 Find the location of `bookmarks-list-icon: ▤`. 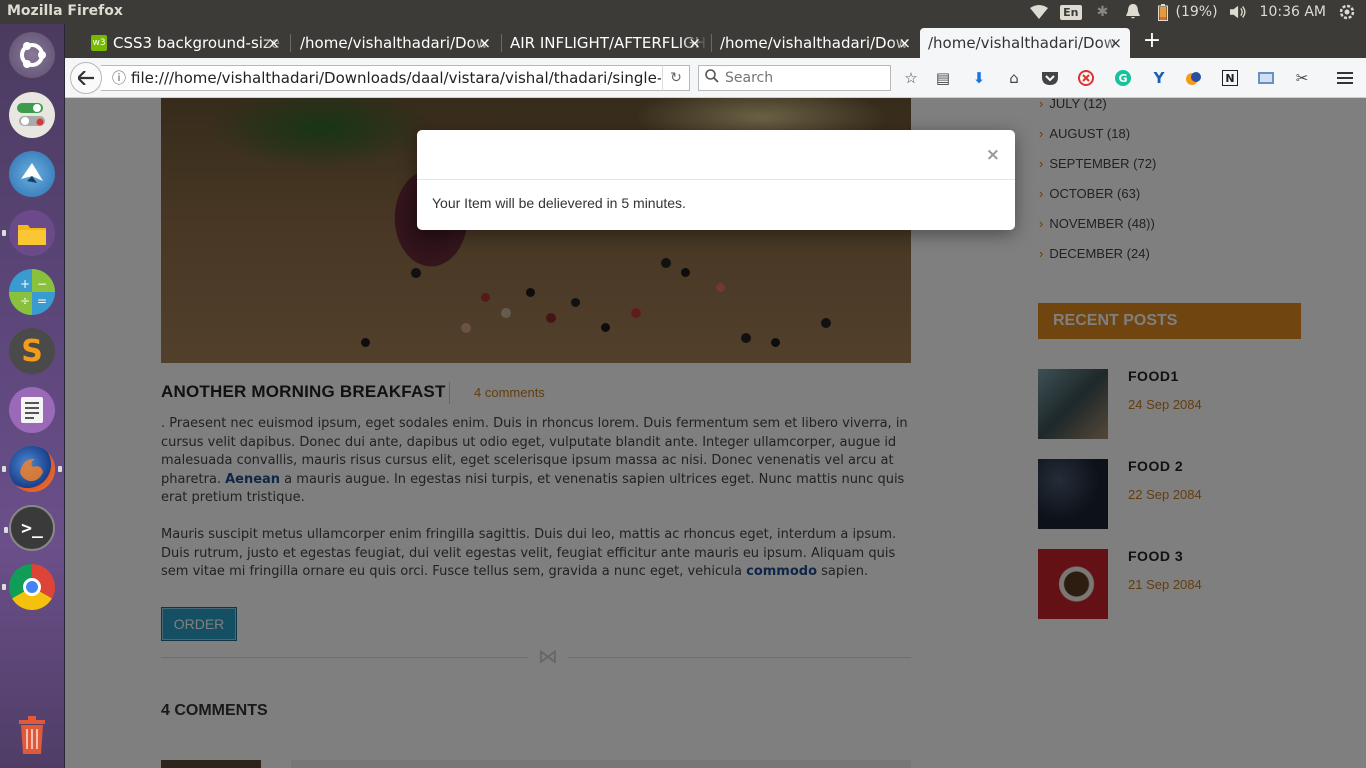

bookmarks-list-icon: ▤ is located at coordinates (943, 78).